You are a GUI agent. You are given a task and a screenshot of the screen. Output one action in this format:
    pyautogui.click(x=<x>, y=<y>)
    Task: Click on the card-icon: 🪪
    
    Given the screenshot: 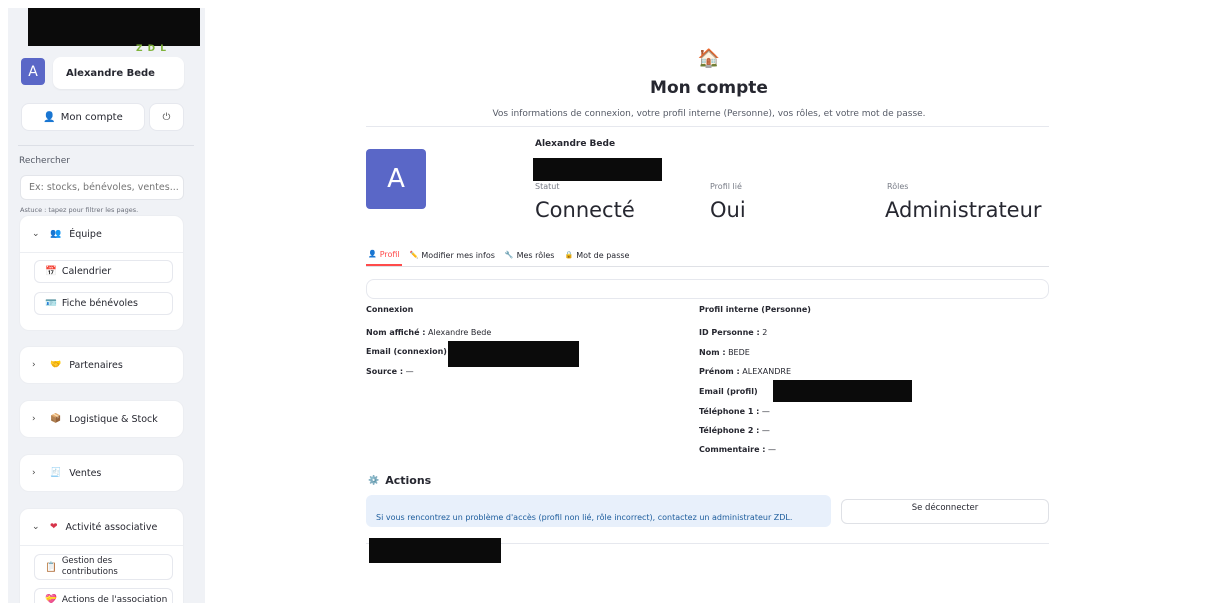 What is the action you would take?
    pyautogui.click(x=51, y=303)
    